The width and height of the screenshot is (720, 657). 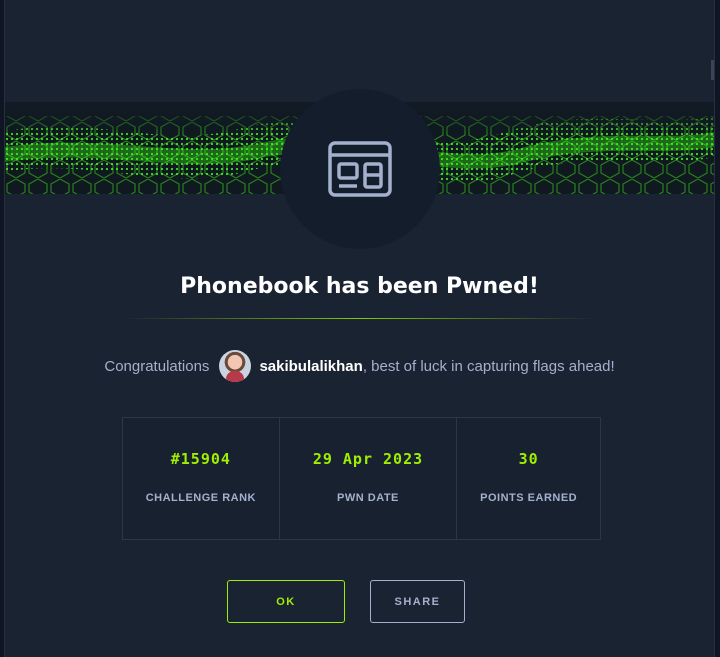 I want to click on stat-value: 30, so click(x=528, y=459).